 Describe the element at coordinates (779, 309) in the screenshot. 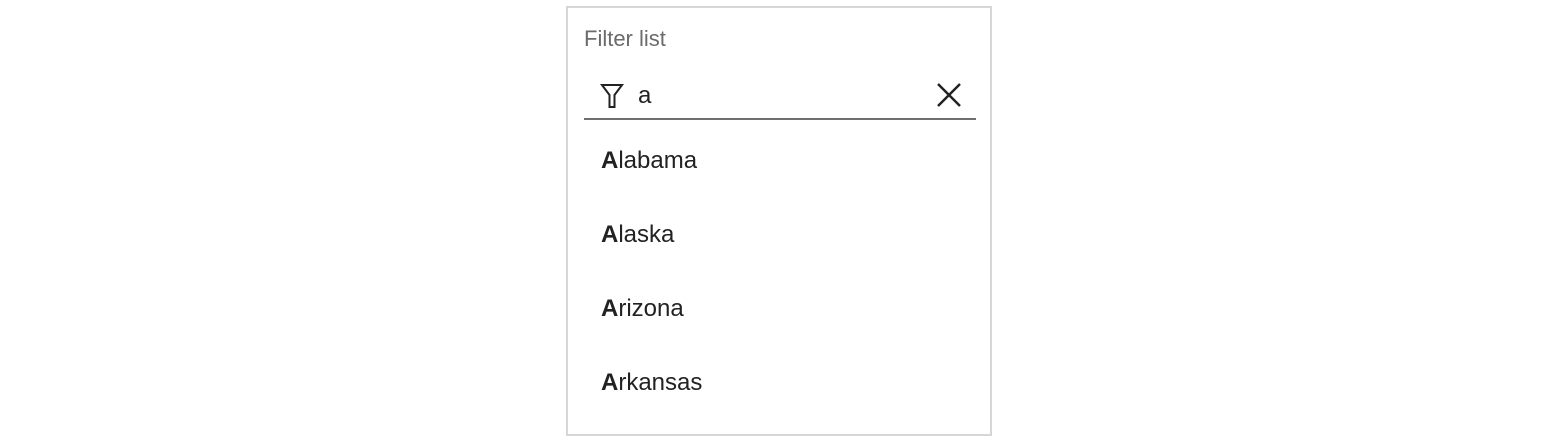

I see `list-item: Arizona` at that location.